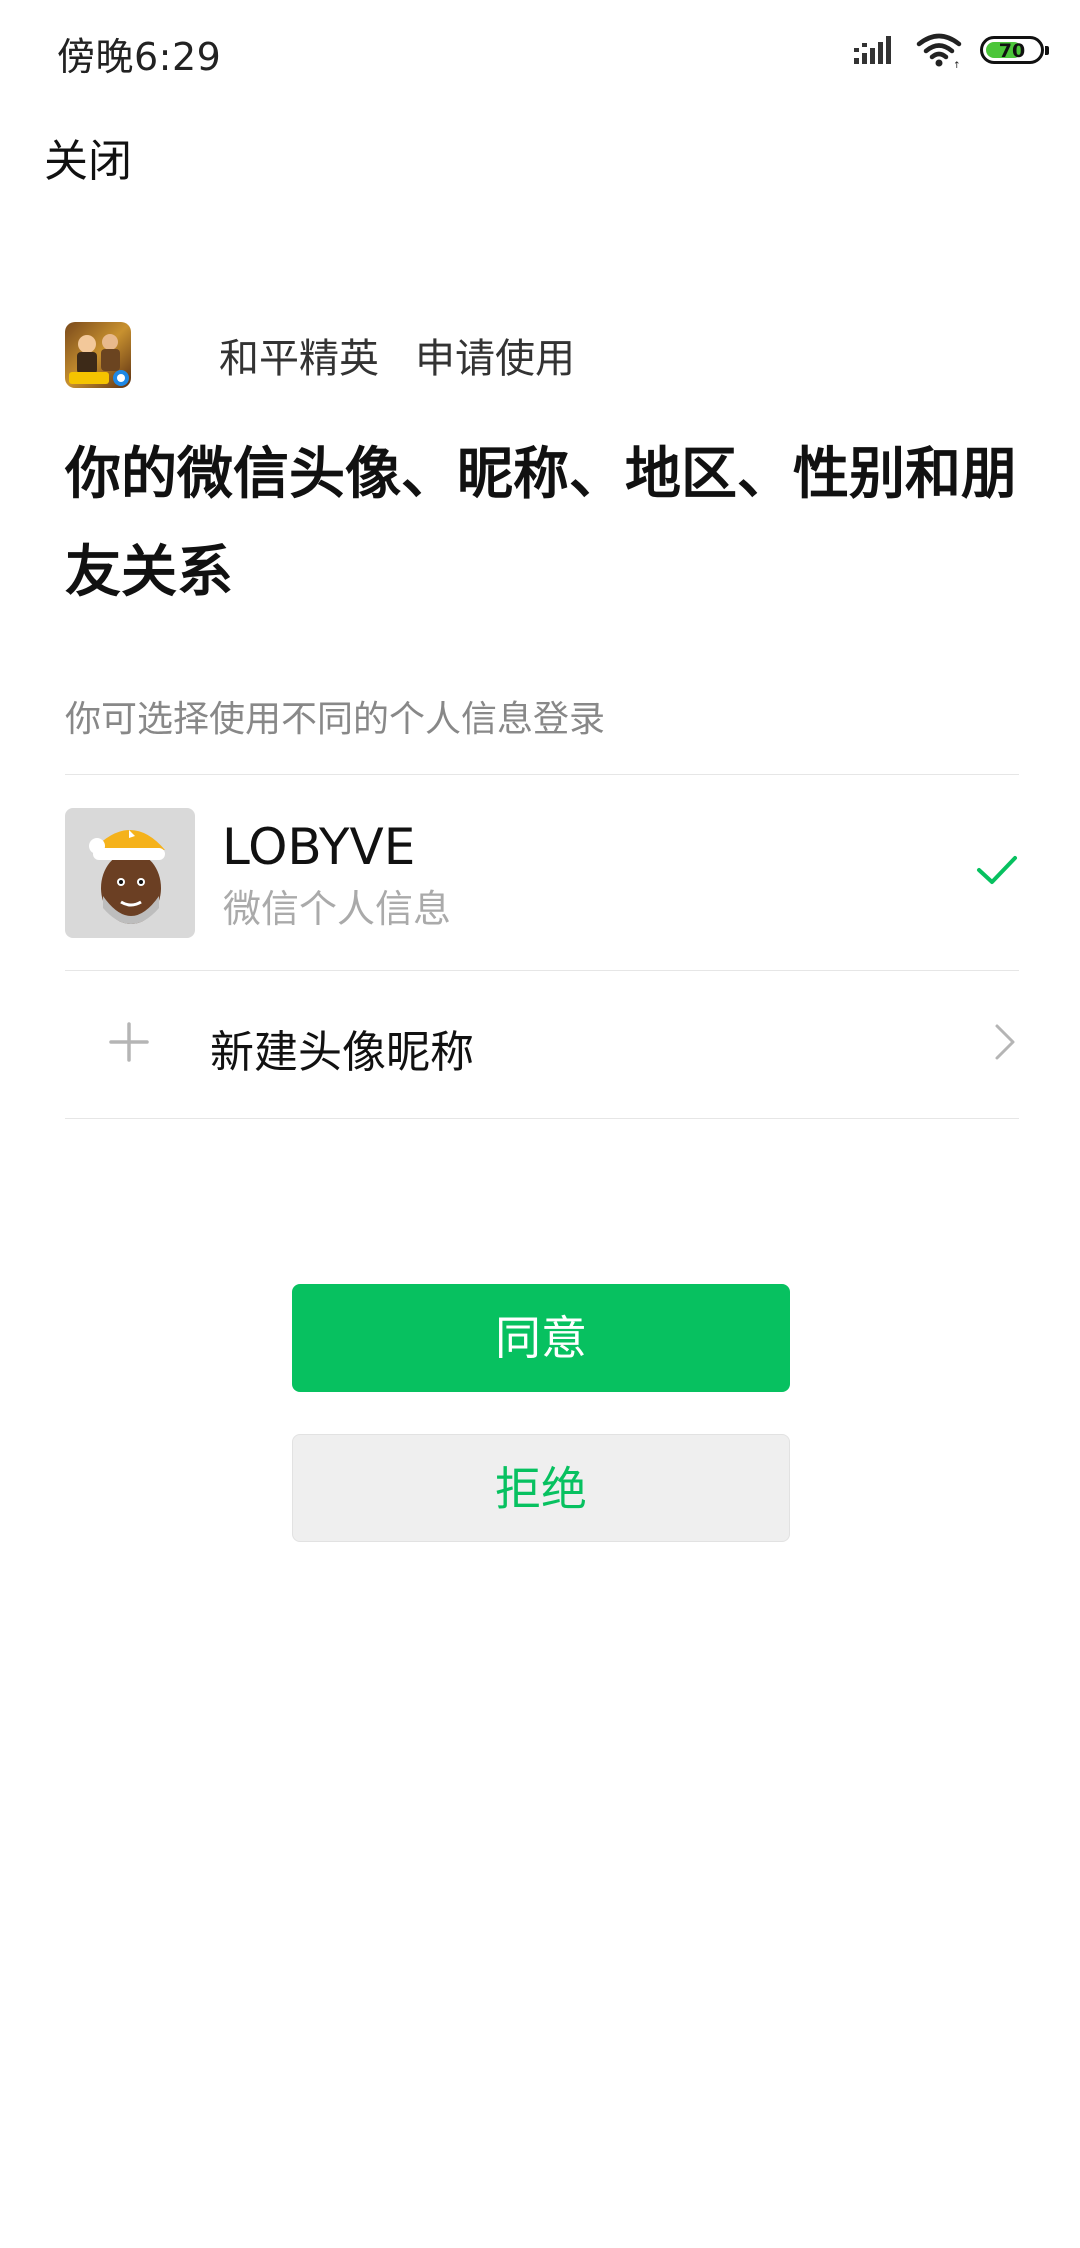 The width and height of the screenshot is (1080, 2248). Describe the element at coordinates (542, 871) in the screenshot. I see `profile-option-wechat: LOBYVE 微信个人信息` at that location.